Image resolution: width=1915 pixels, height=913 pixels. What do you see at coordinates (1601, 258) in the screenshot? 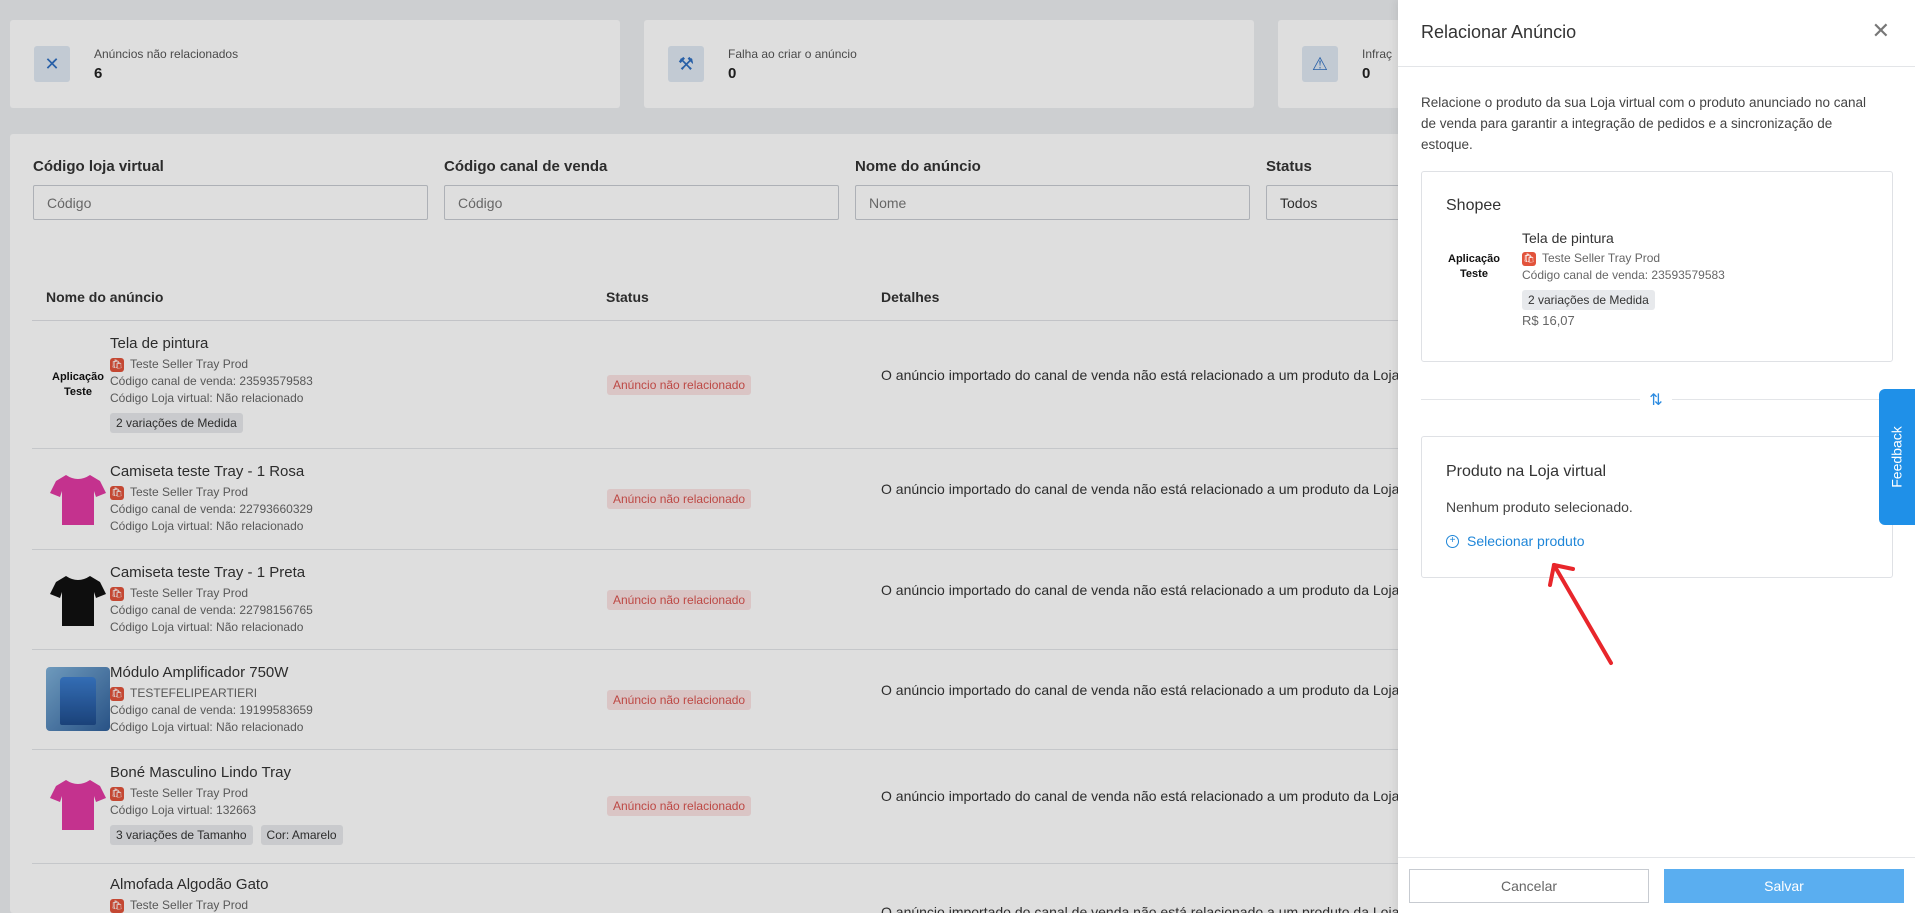
I see `seller-name: Teste Seller Tray Prod` at bounding box center [1601, 258].